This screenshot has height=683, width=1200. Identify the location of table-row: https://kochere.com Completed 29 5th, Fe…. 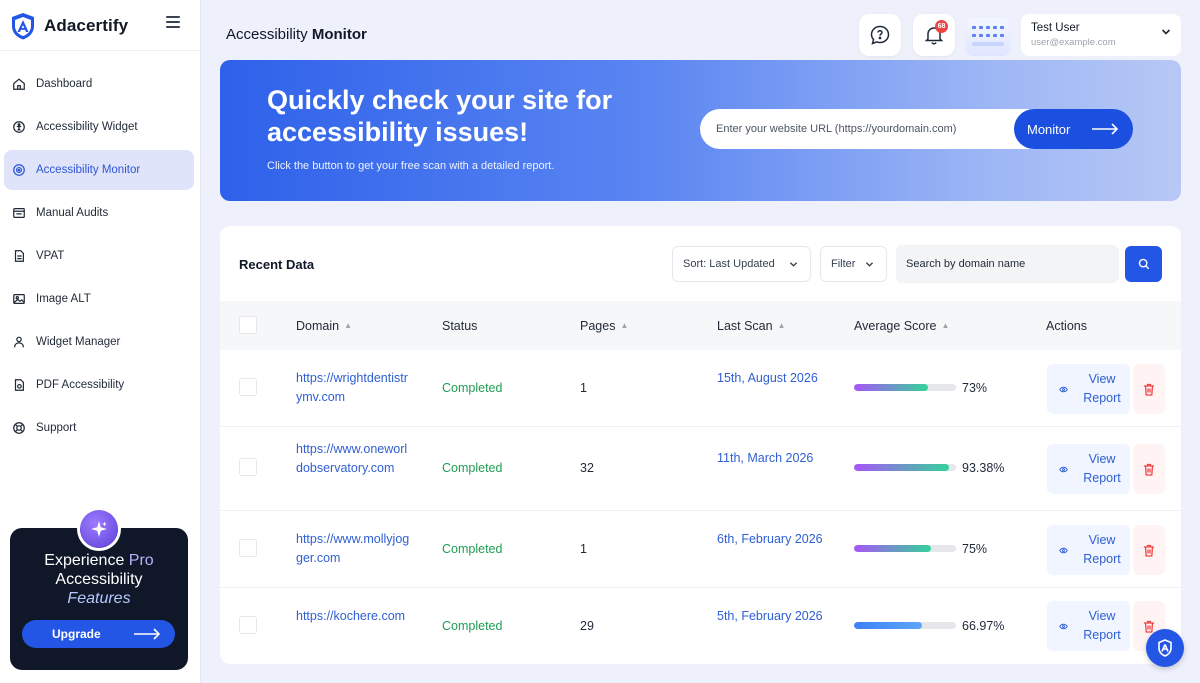
(700, 626).